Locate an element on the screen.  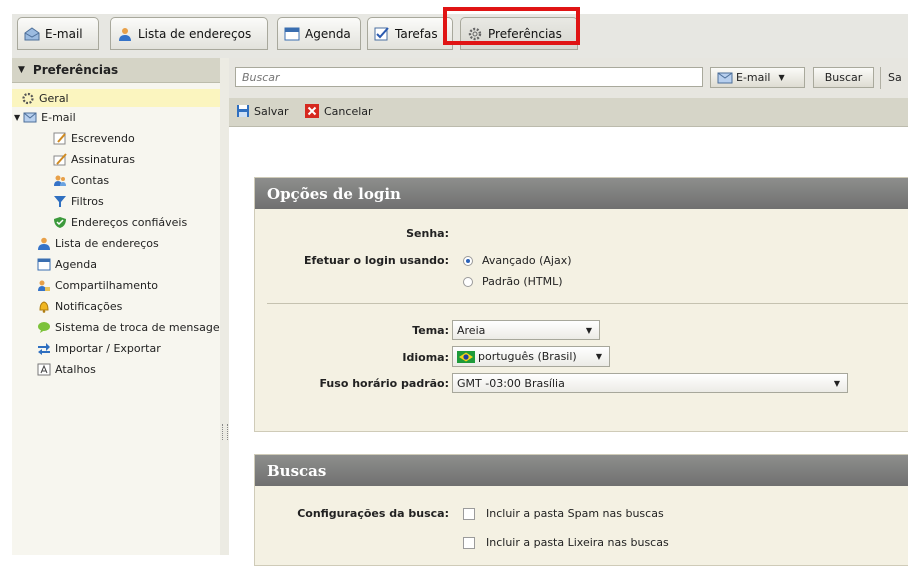
import-export-icon is located at coordinates (44, 348).